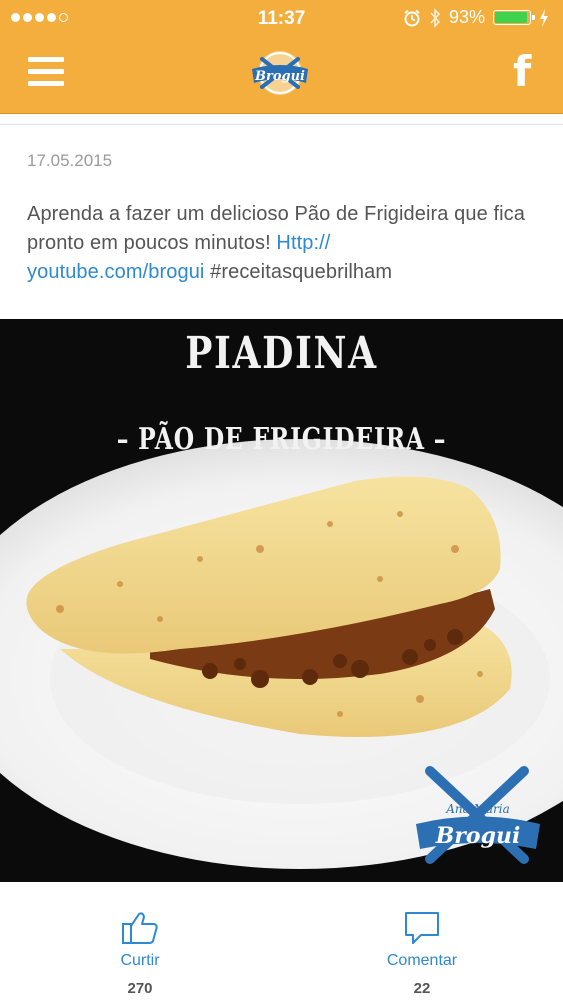  What do you see at coordinates (514, 17) in the screenshot?
I see `battery-icon` at bounding box center [514, 17].